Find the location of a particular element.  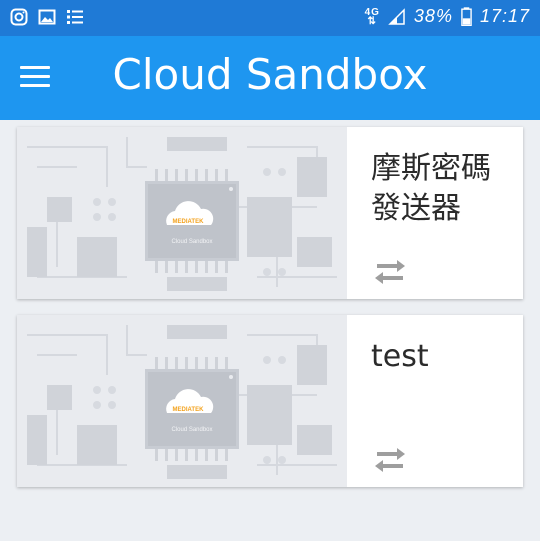

battery-percent: 38% is located at coordinates (433, 16).